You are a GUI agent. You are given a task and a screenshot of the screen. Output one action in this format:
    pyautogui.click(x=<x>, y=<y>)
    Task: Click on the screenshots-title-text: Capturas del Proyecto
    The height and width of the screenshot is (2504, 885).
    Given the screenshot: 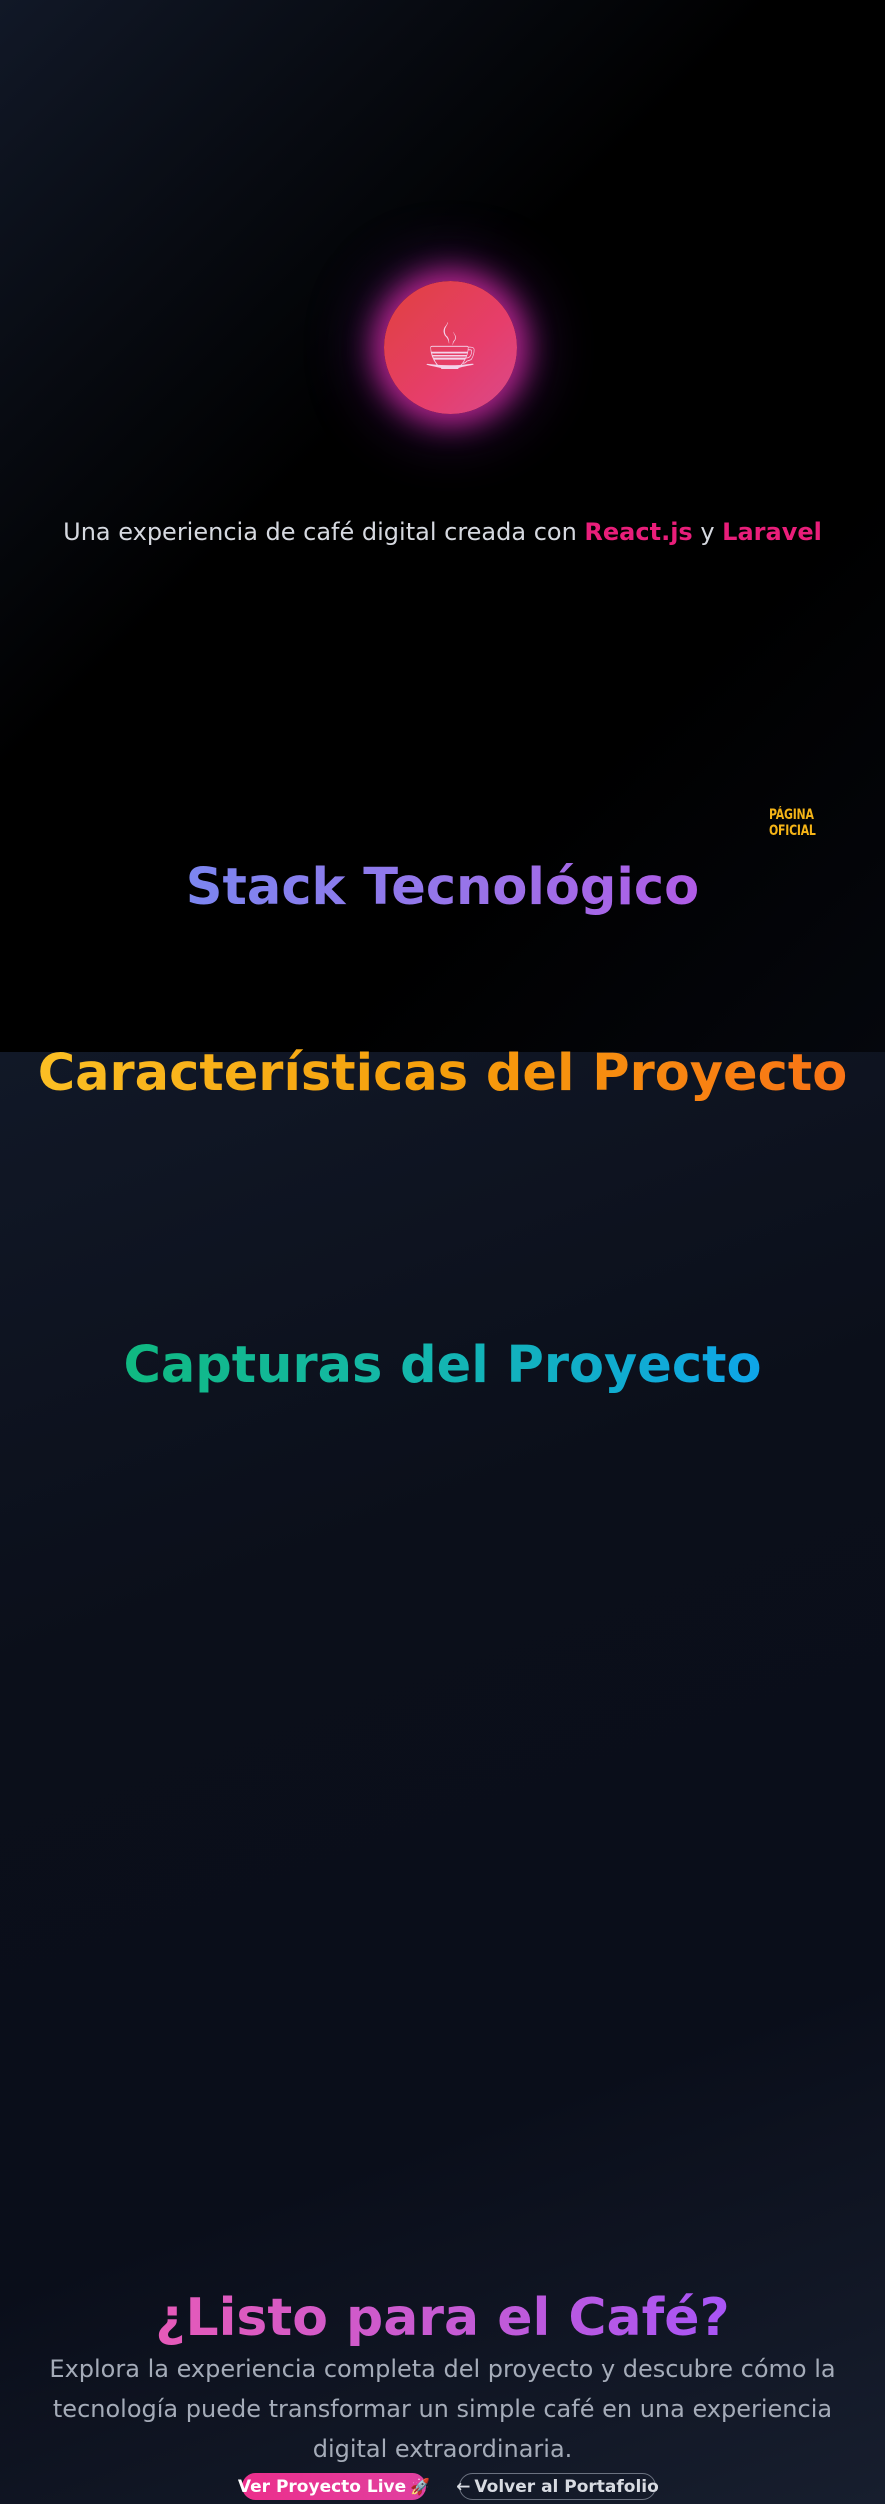 What is the action you would take?
    pyautogui.click(x=442, y=1365)
    